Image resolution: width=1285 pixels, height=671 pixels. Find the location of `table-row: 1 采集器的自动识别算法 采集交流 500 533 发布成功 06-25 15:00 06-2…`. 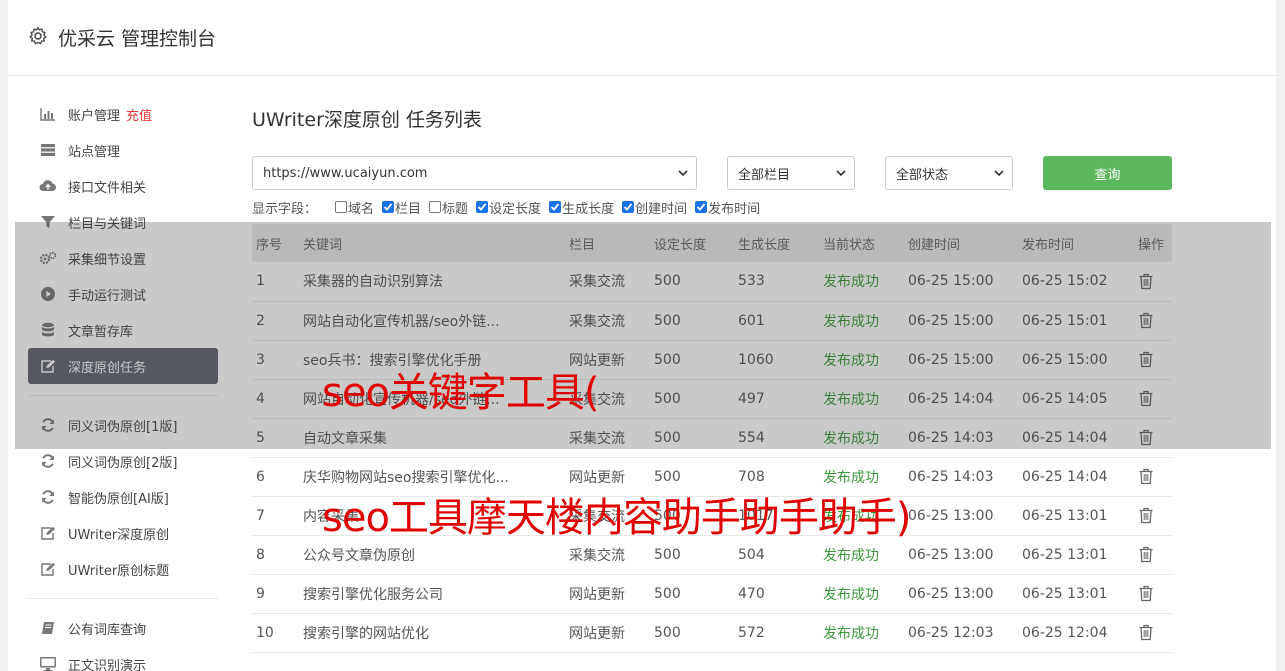

table-row: 1 采集器的自动识别算法 采集交流 500 533 发布成功 06-25 15:00 06-2… is located at coordinates (712, 282).